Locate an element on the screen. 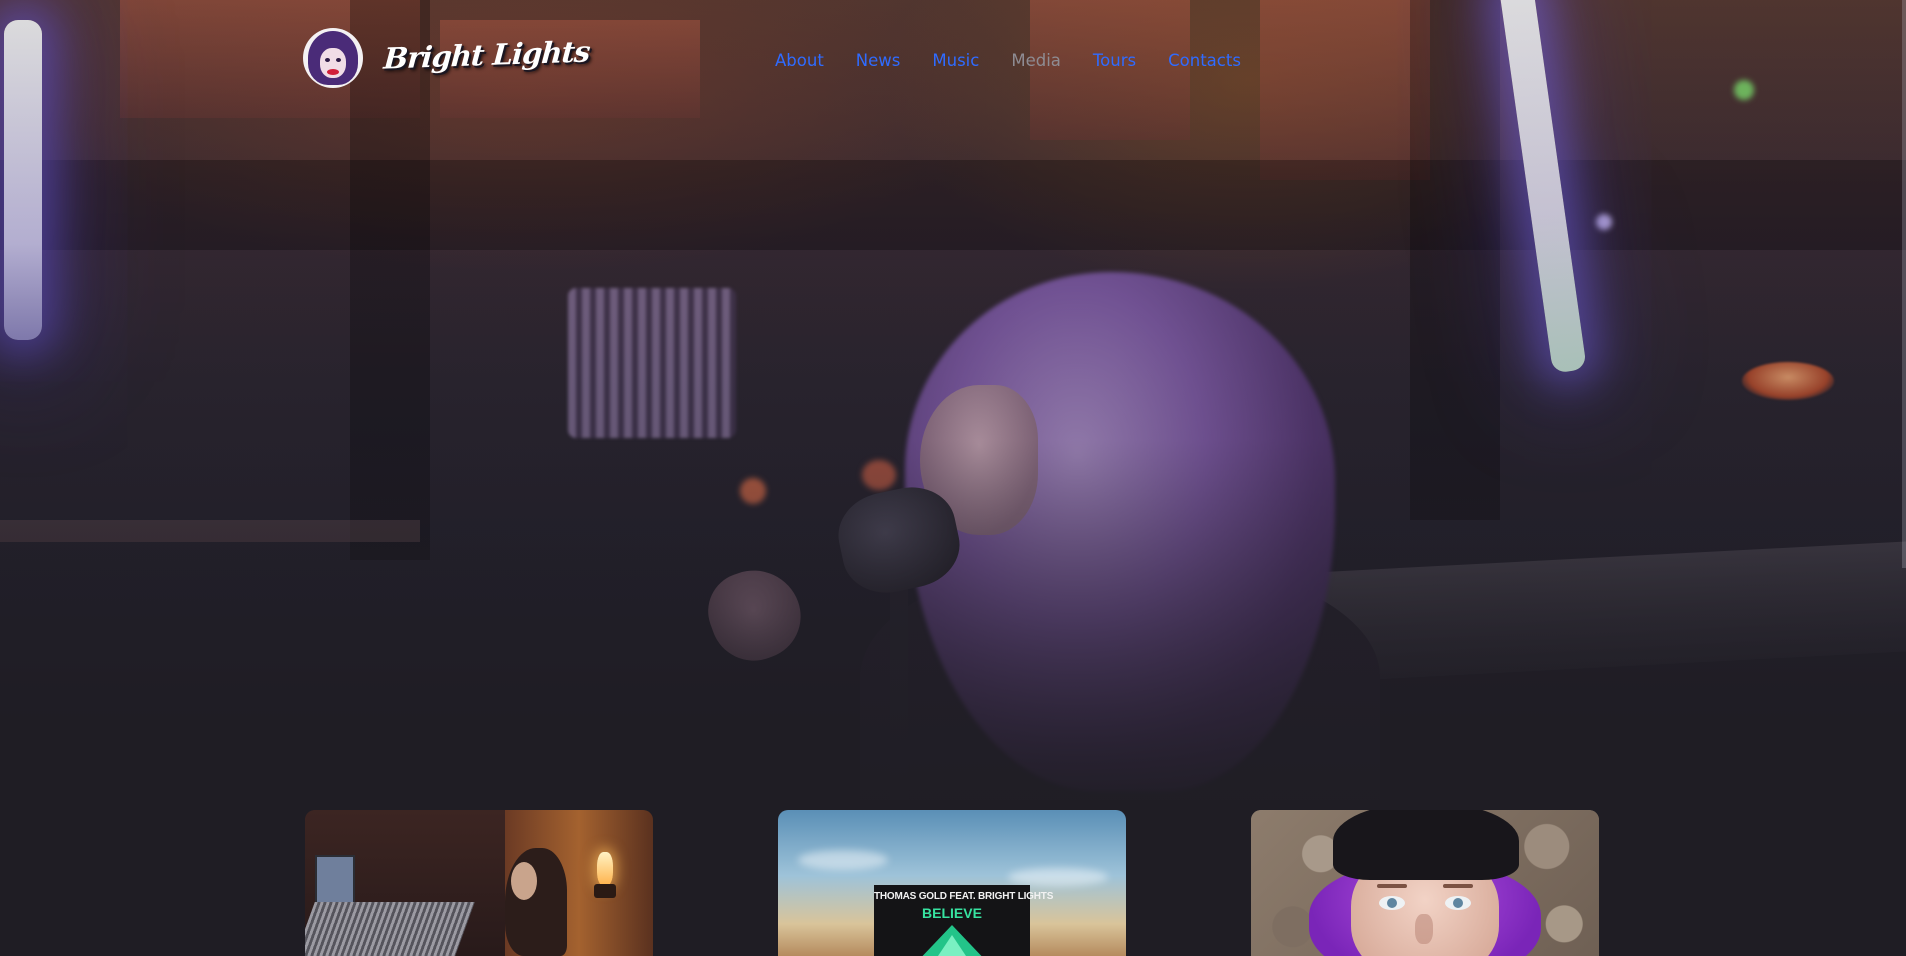 This screenshot has height=956, width=1906. media-card-single: THOMAS GOLD FEAT. BRIGHT LIGHTS BELIEVE is located at coordinates (952, 883).